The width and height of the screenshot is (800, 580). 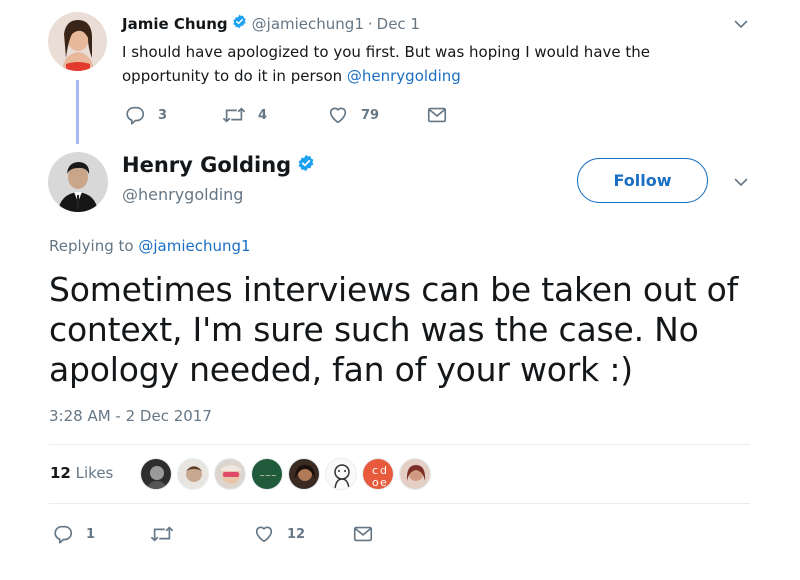 I want to click on avatar-jamie-chung, so click(x=77, y=41).